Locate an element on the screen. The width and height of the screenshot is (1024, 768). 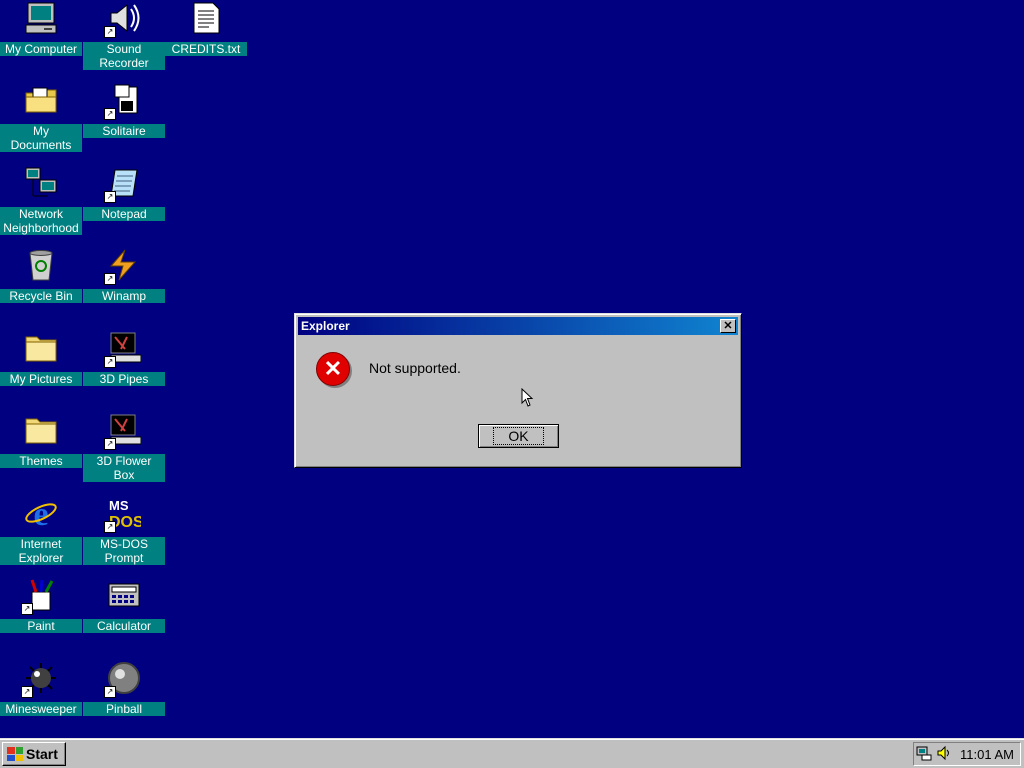
dialog-titlebar: Explorer ✕ is located at coordinates (518, 326).